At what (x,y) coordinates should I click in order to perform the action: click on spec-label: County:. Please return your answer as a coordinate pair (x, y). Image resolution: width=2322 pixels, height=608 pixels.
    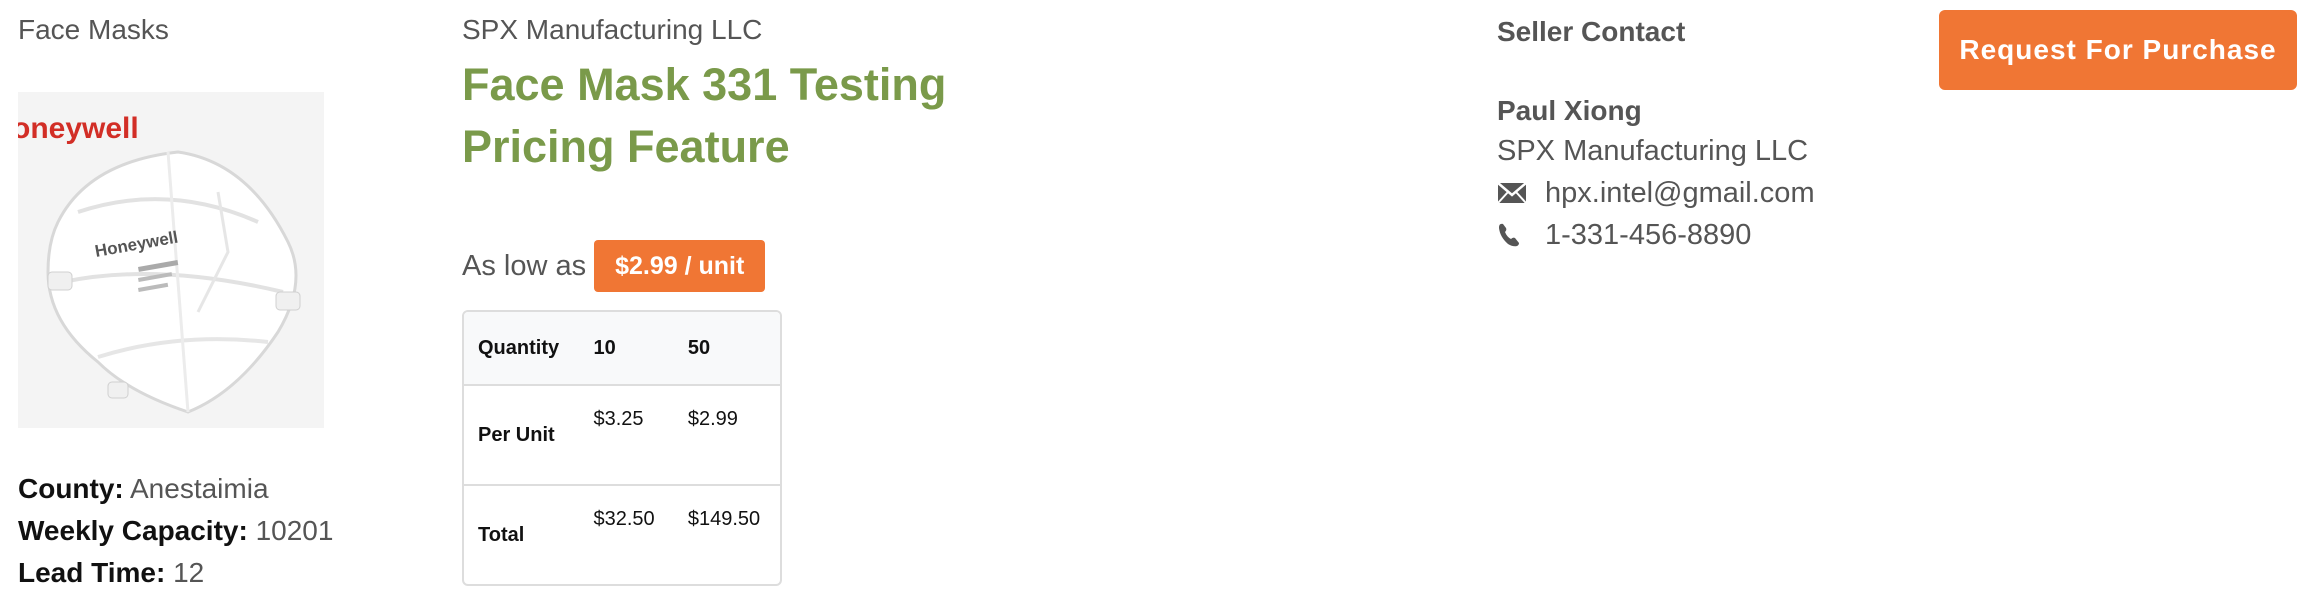
    Looking at the image, I should click on (71, 488).